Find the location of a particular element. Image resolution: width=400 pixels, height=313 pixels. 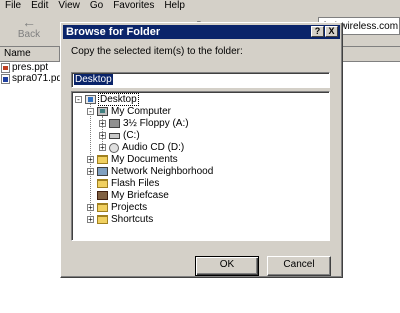

tree-node-label: Shortcuts is located at coordinates (132, 219).